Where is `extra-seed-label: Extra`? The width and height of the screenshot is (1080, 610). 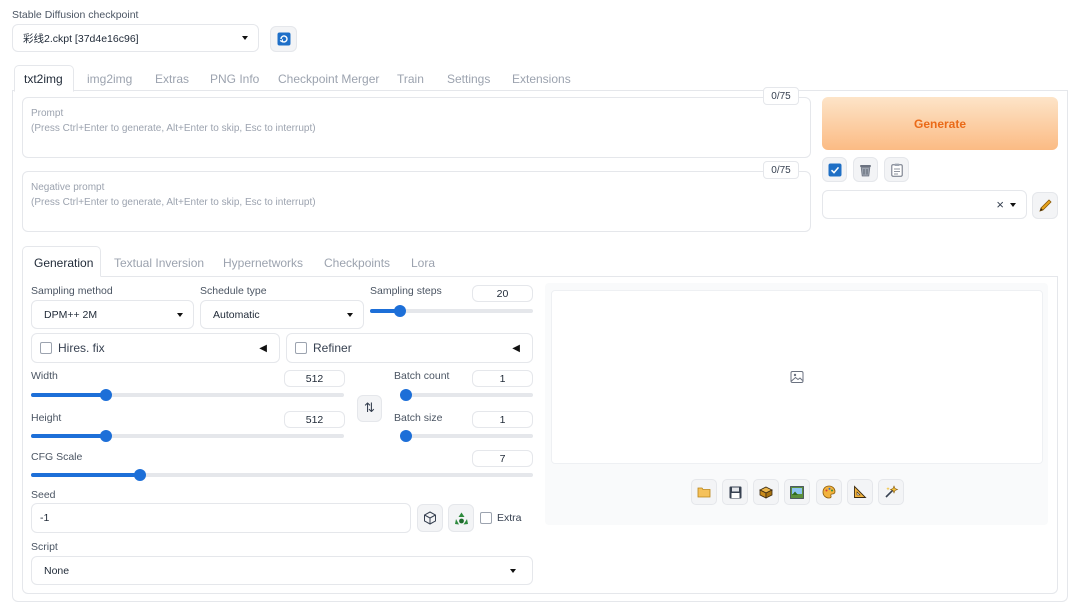 extra-seed-label: Extra is located at coordinates (509, 518).